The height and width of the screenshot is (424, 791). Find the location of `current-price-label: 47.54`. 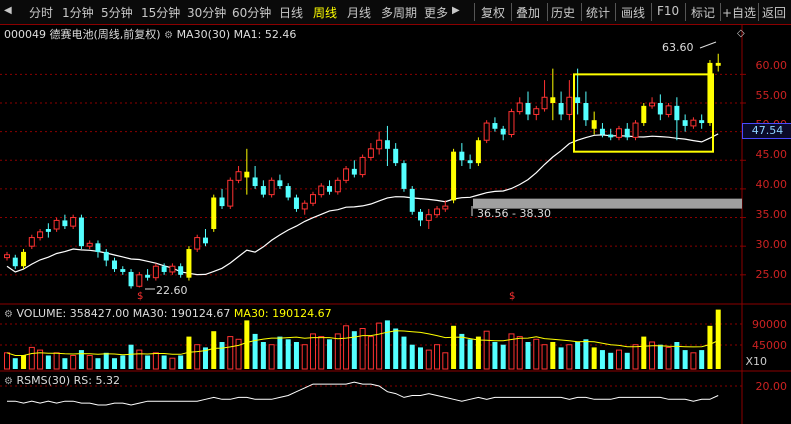

current-price-label: 47.54 is located at coordinates (766, 131).